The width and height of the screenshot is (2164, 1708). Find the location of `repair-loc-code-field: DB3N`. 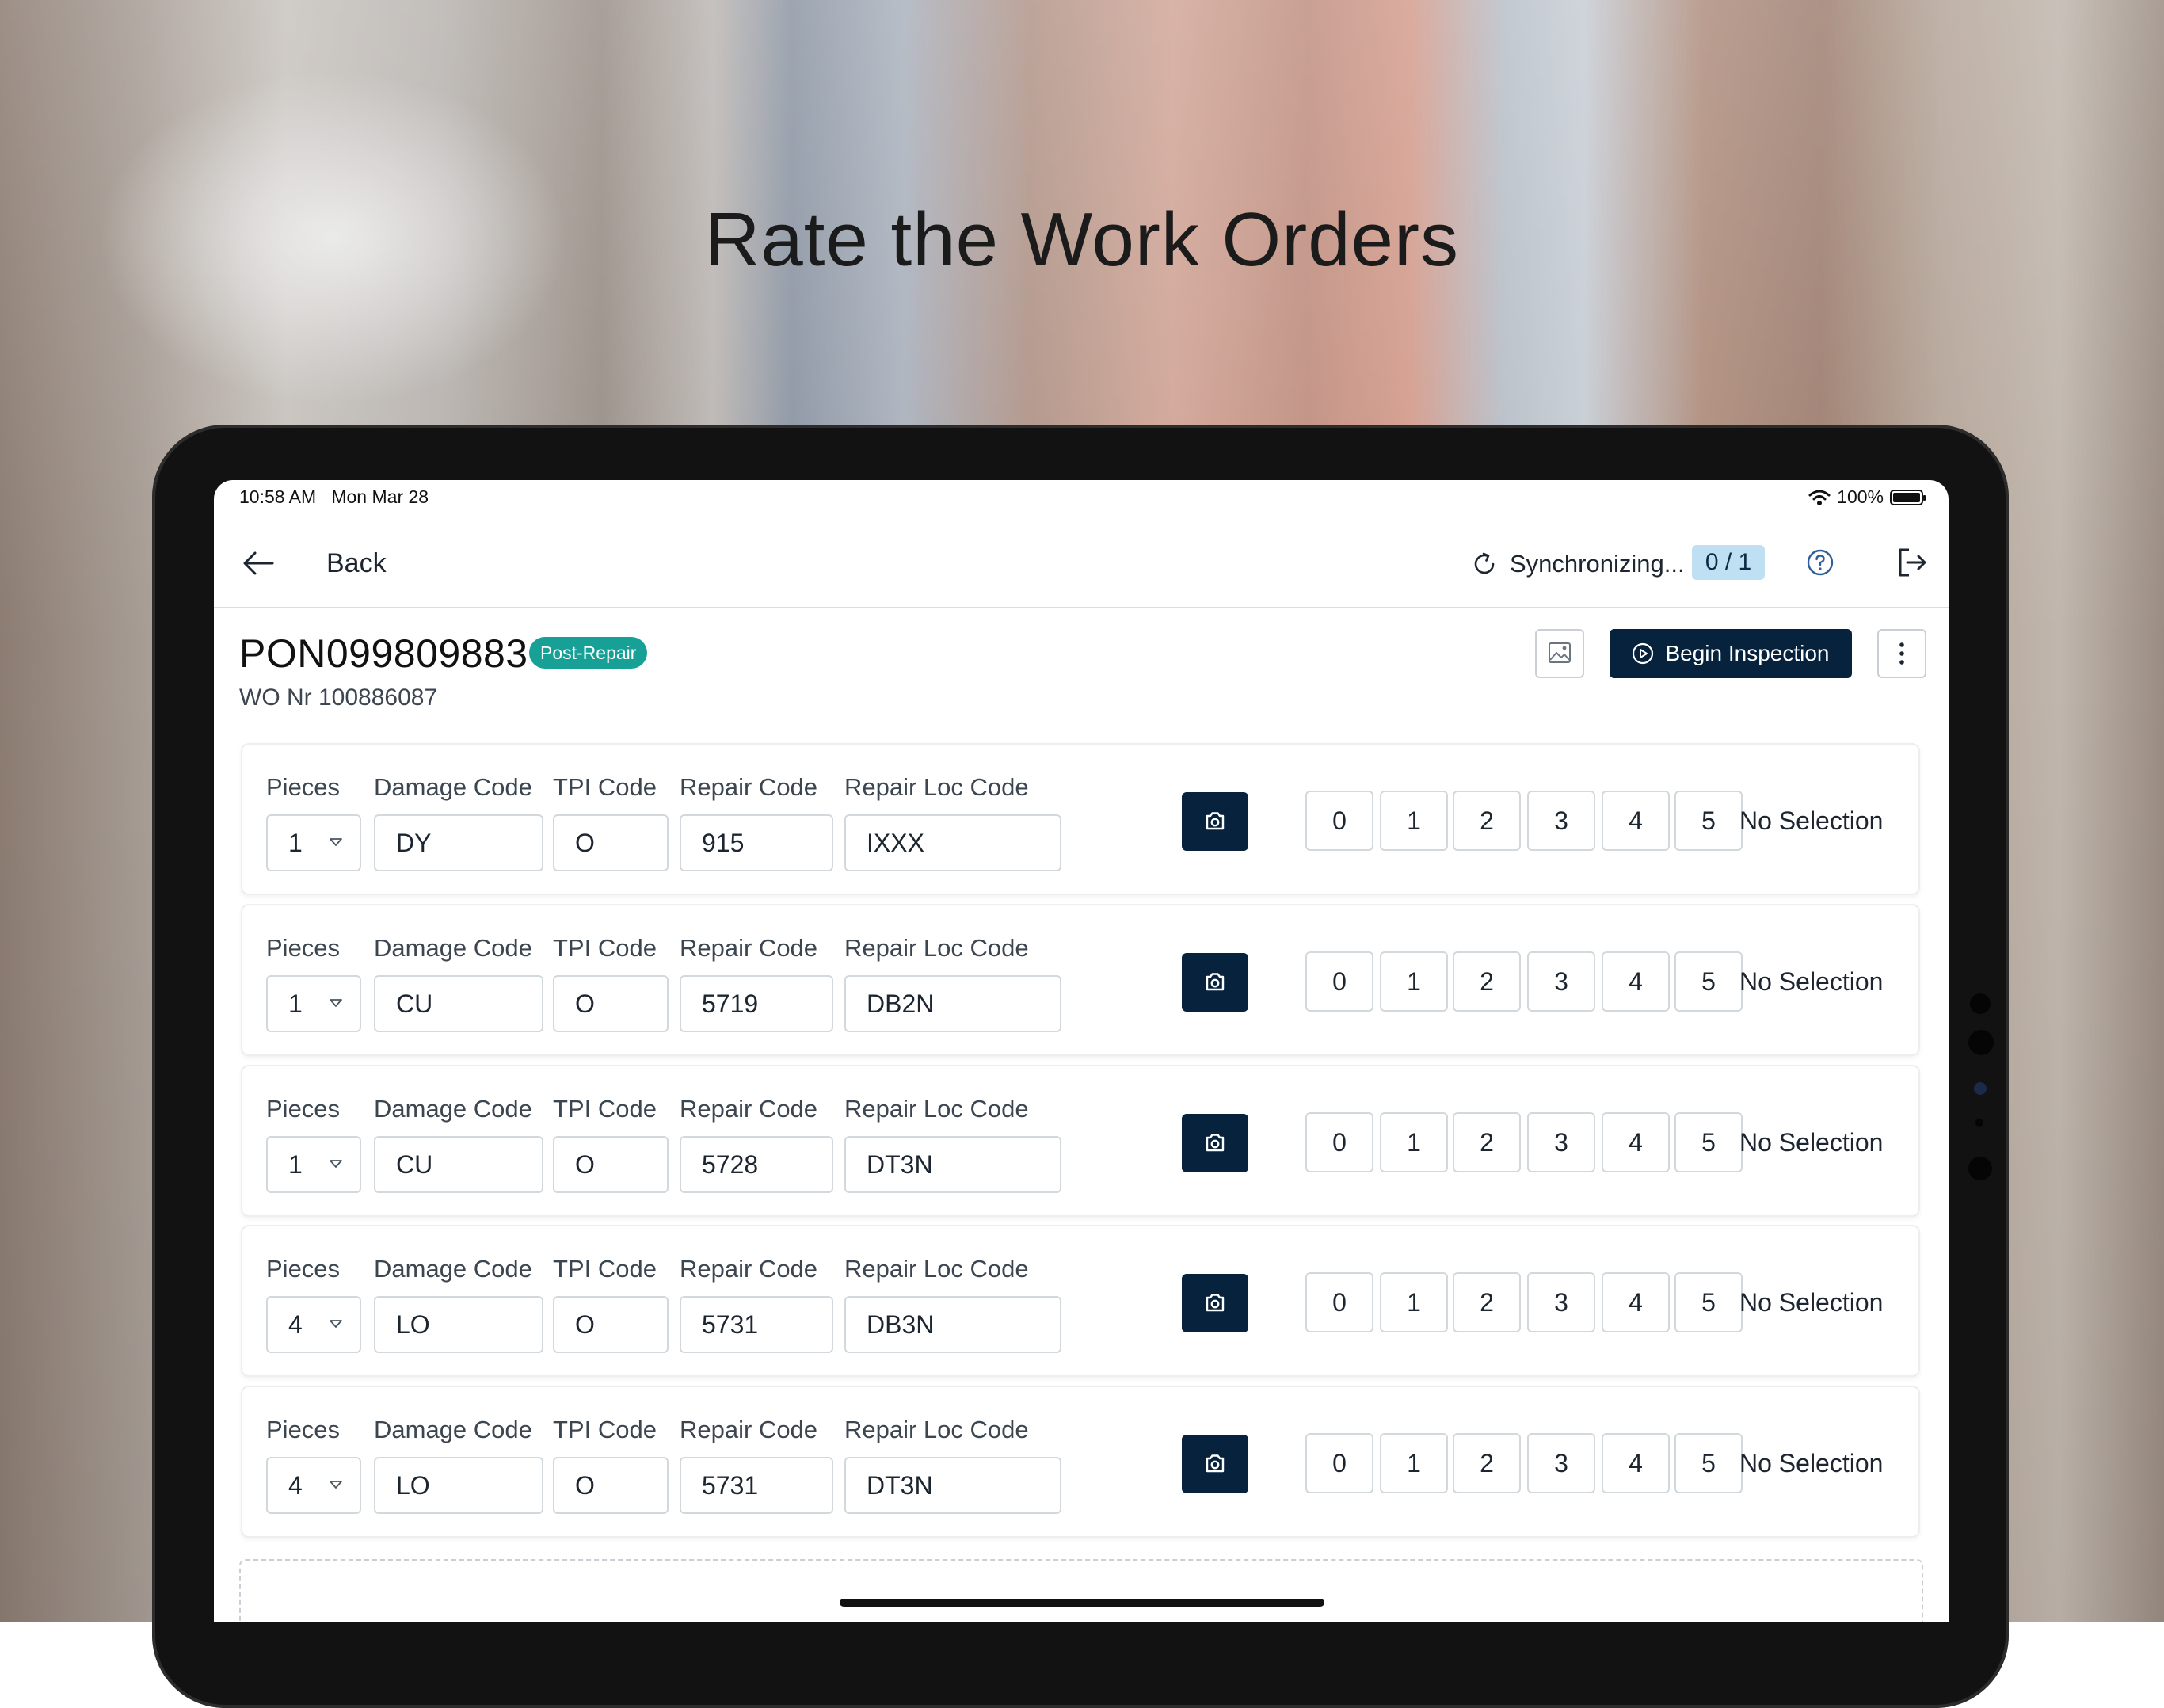

repair-loc-code-field: DB3N is located at coordinates (953, 1325).